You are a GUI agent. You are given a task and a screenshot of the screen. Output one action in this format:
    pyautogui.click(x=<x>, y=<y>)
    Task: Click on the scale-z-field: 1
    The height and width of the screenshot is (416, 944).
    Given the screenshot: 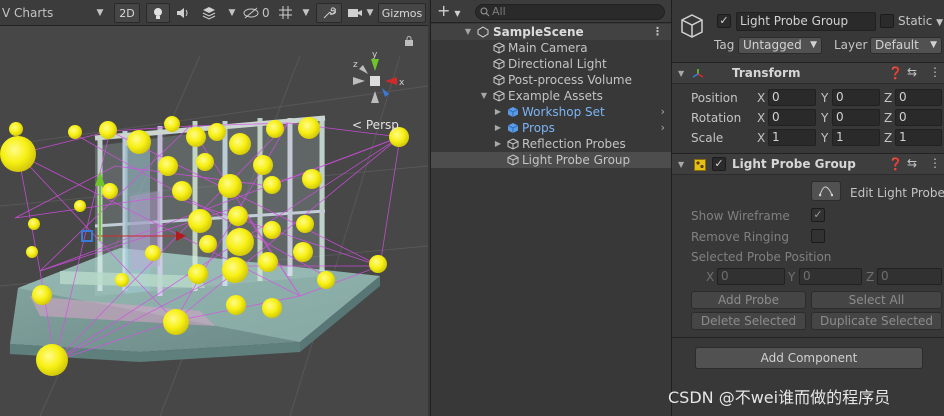 What is the action you would take?
    pyautogui.click(x=918, y=137)
    